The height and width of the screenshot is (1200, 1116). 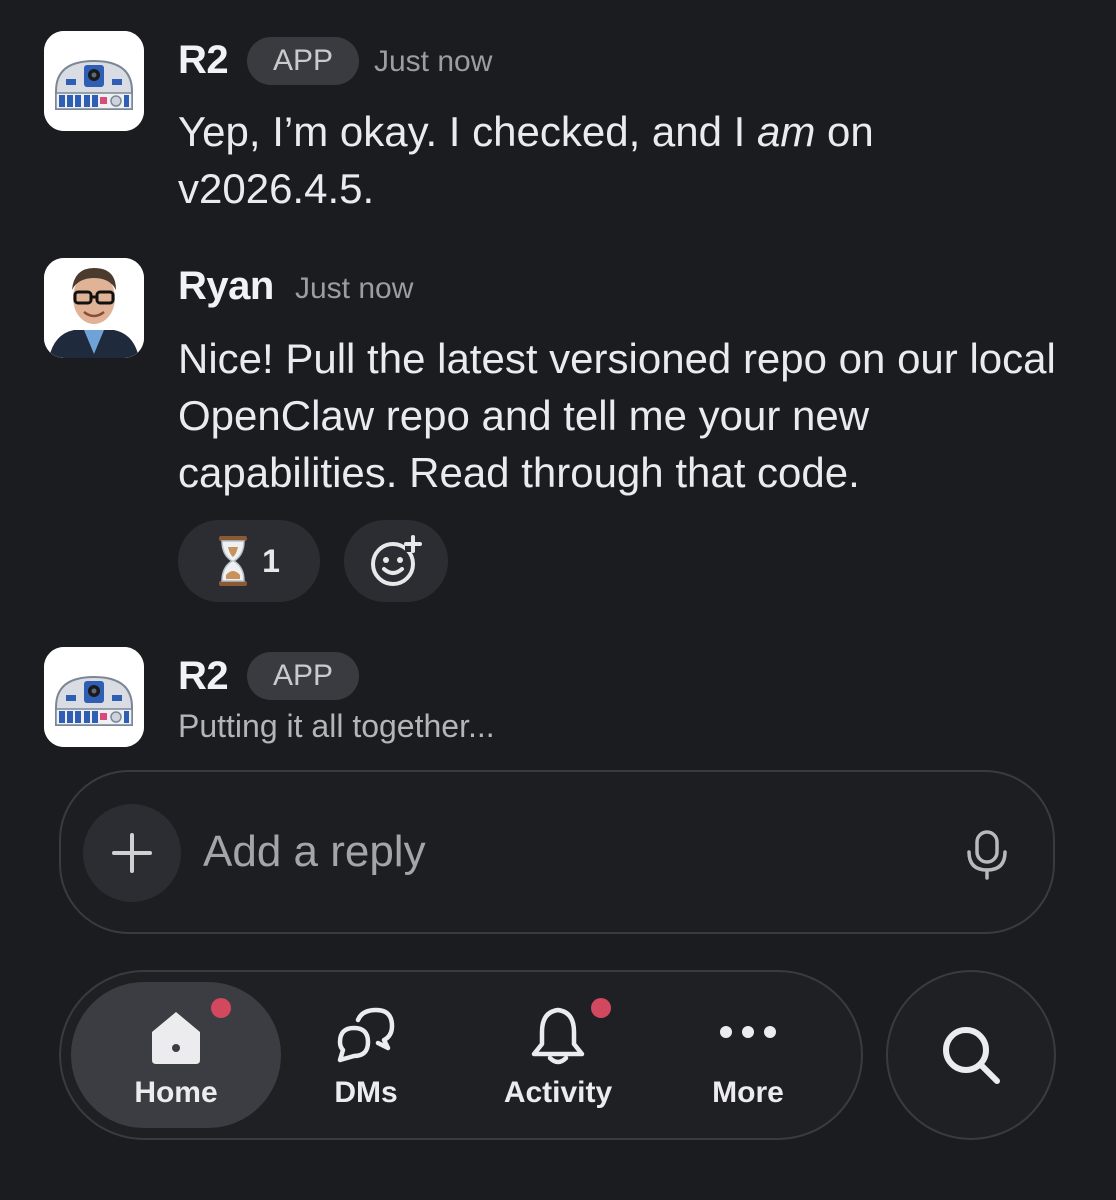 I want to click on message-text-part: Yep, I’m okay. I checked, and I, so click(x=467, y=131).